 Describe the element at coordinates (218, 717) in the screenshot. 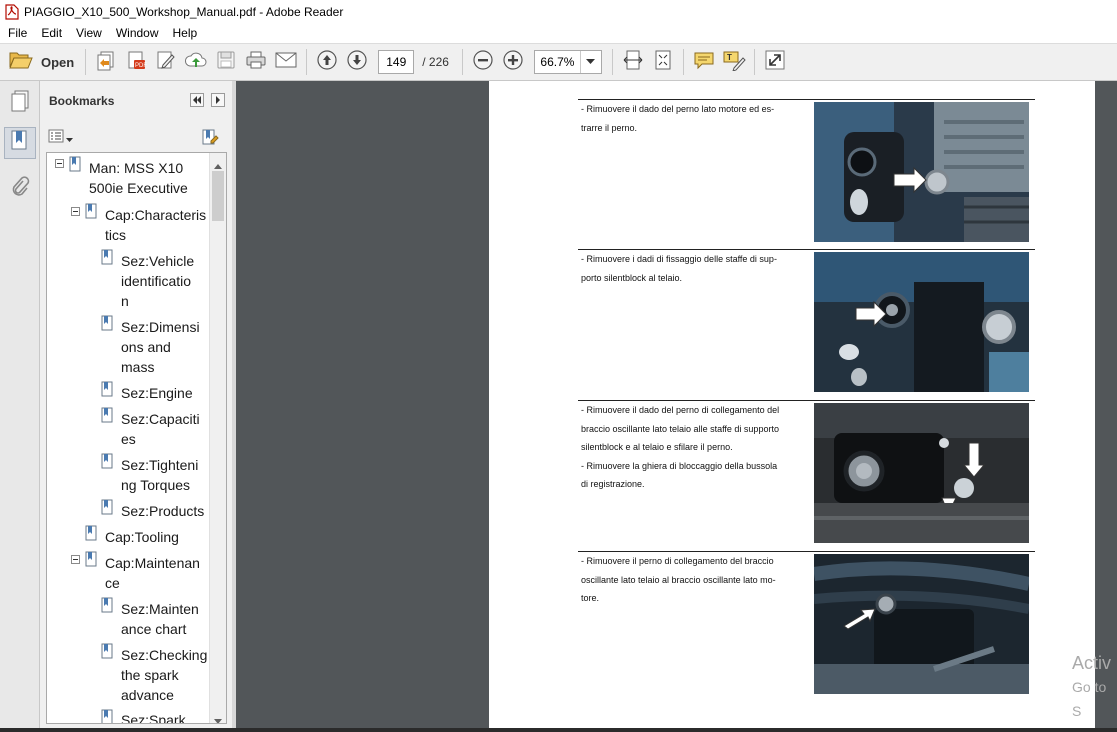

I see `scroll-down-icon` at that location.